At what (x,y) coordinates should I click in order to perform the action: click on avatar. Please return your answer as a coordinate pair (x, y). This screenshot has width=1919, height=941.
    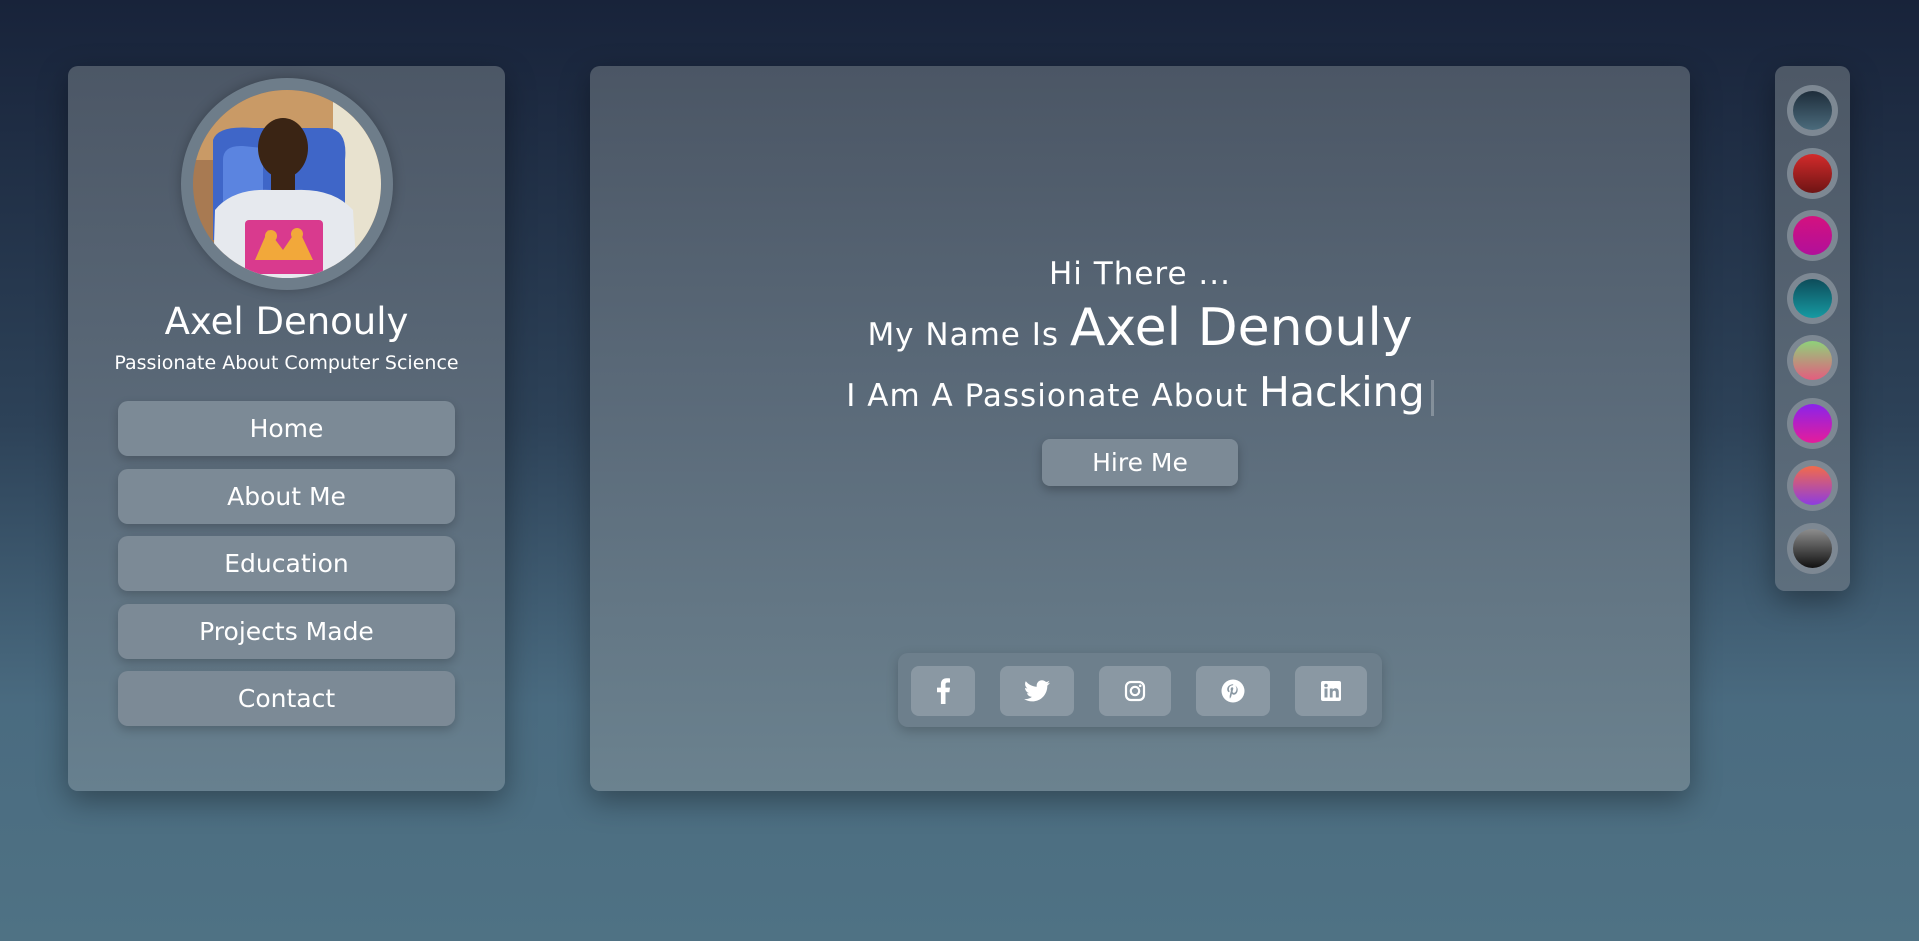
    Looking at the image, I should click on (286, 184).